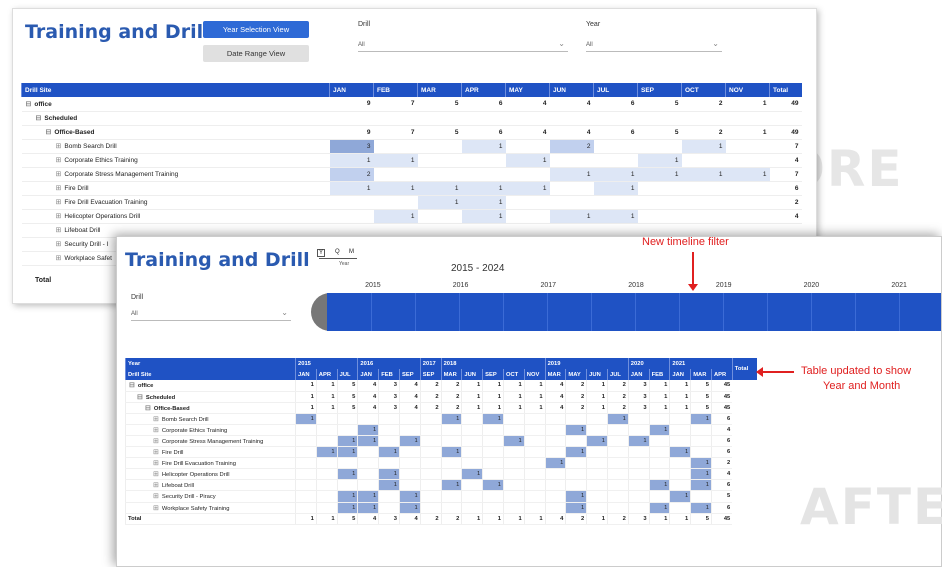  Describe the element at coordinates (256, 29) in the screenshot. I see `year-selection-view-button: Year Selection View` at that location.